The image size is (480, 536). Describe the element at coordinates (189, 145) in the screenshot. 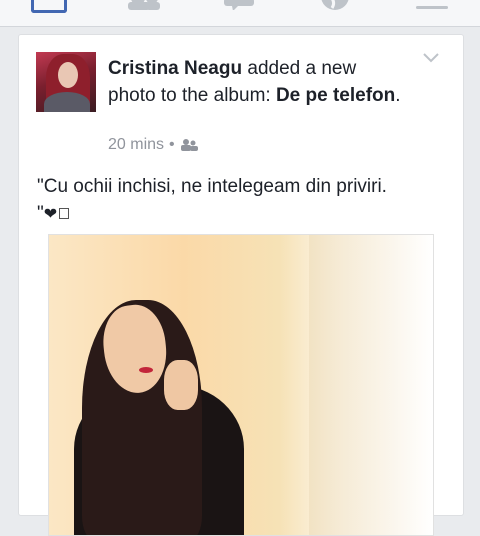

I see `friends-audience-icon` at that location.